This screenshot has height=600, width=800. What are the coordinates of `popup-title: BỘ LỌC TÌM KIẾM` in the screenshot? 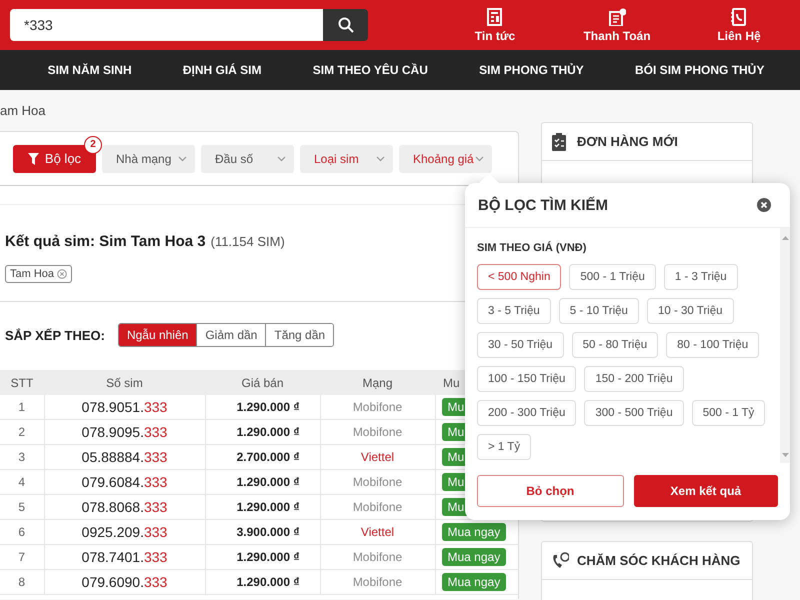 It's located at (543, 205).